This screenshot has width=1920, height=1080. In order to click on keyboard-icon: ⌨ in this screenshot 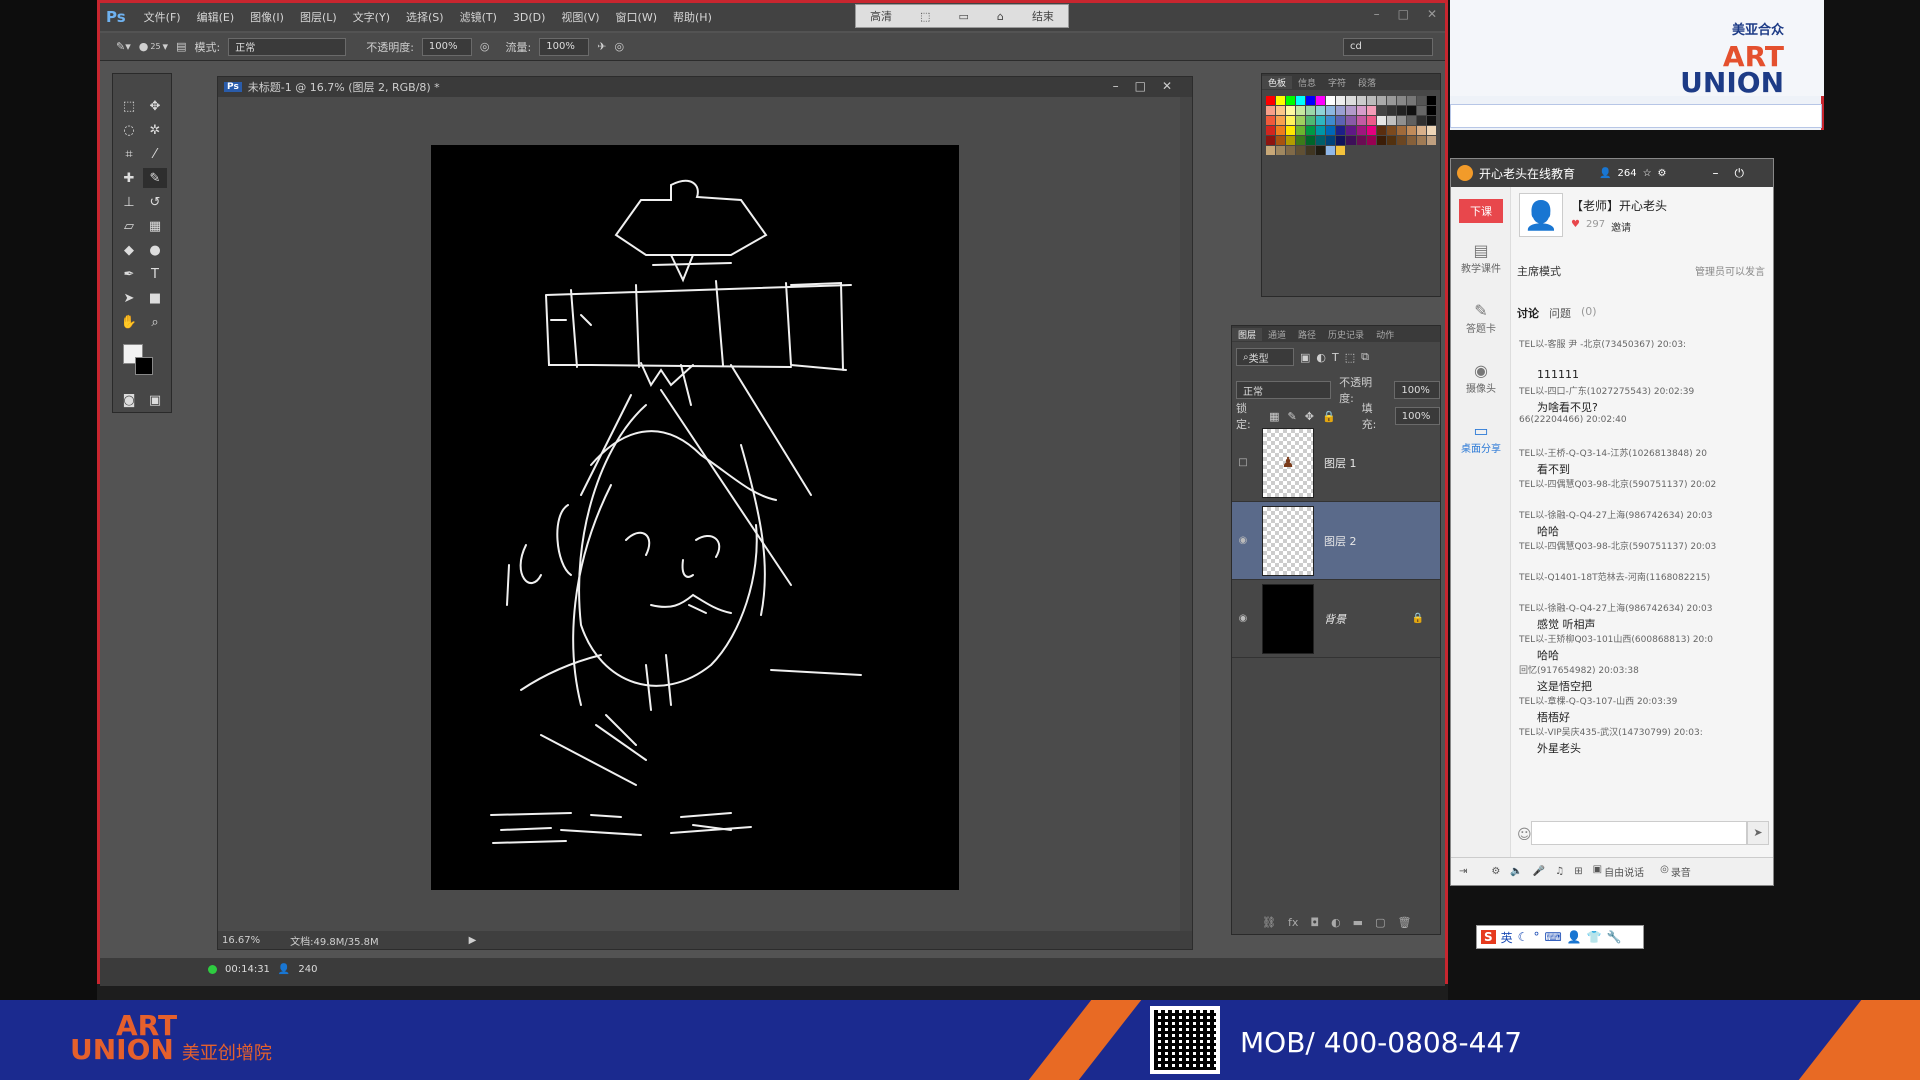, I will do `click(1552, 937)`.